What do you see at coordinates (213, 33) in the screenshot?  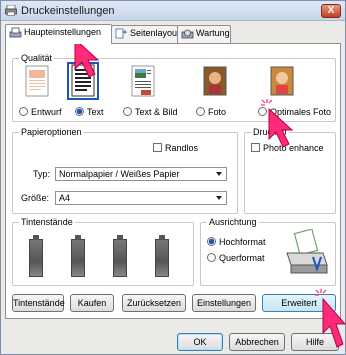 I see `tab-label: Wartung` at bounding box center [213, 33].